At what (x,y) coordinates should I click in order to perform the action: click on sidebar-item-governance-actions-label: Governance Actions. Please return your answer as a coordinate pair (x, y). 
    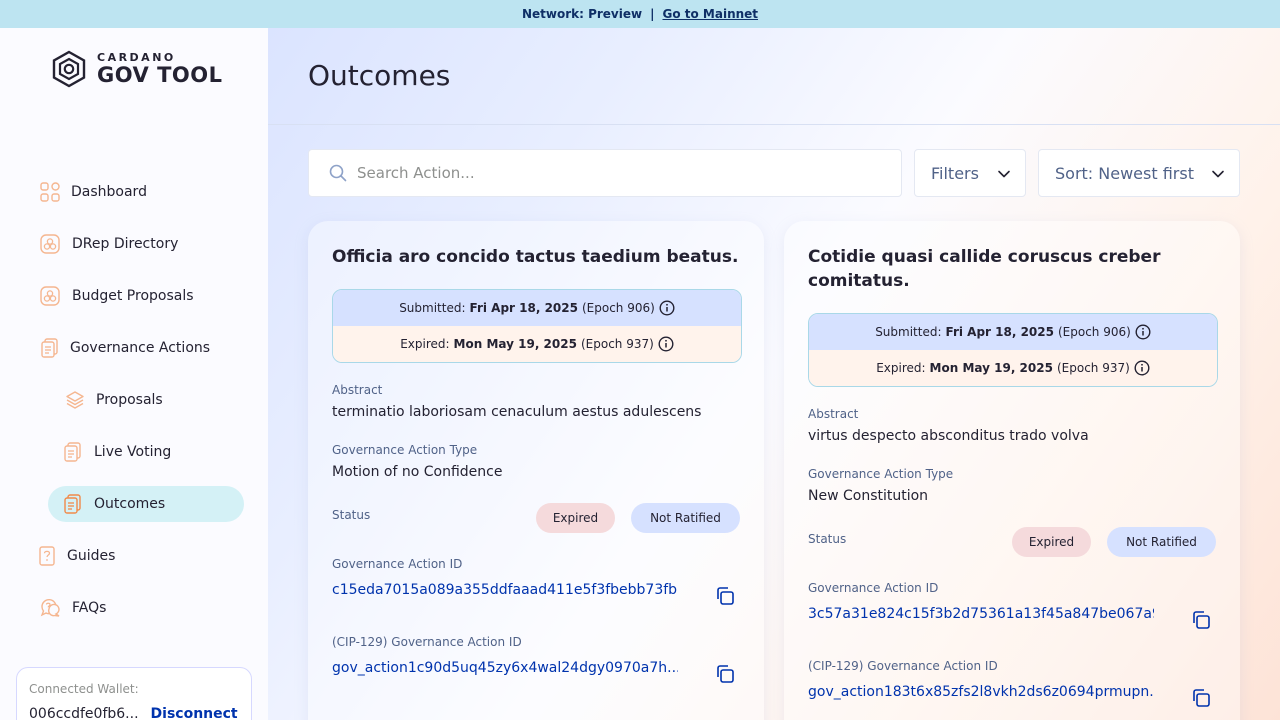
    Looking at the image, I should click on (140, 348).